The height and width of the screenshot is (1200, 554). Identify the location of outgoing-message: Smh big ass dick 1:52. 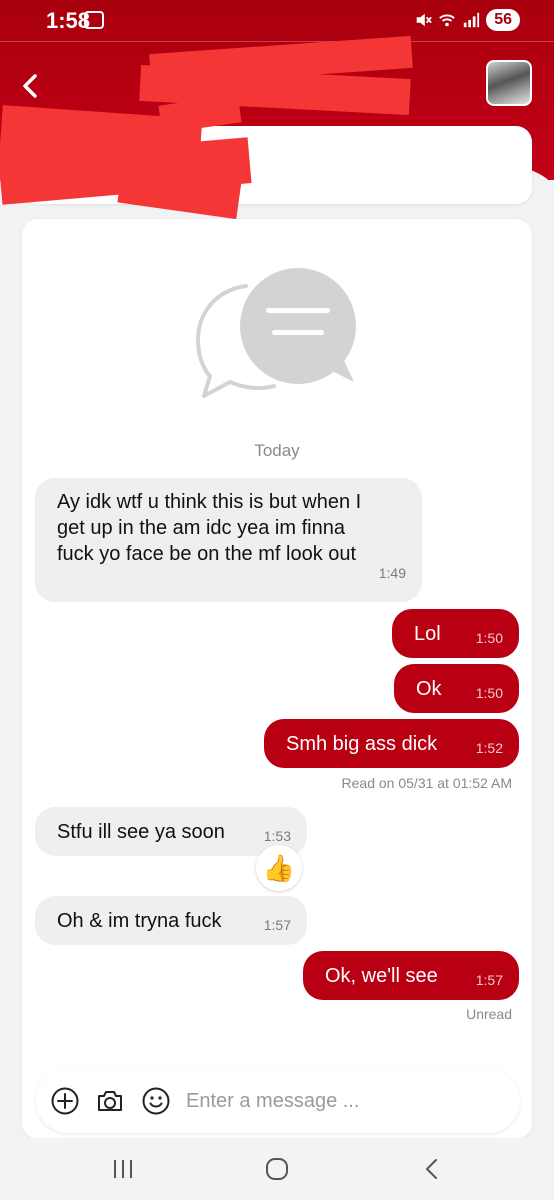
(391, 743).